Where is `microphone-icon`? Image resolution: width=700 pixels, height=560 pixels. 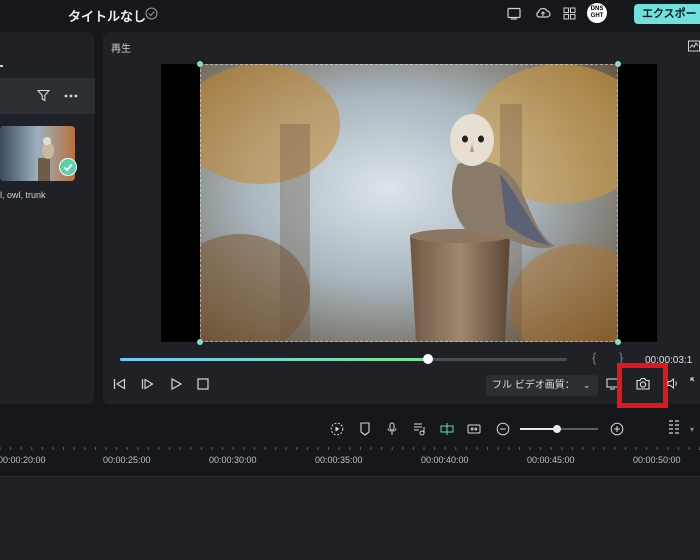 microphone-icon is located at coordinates (392, 429).